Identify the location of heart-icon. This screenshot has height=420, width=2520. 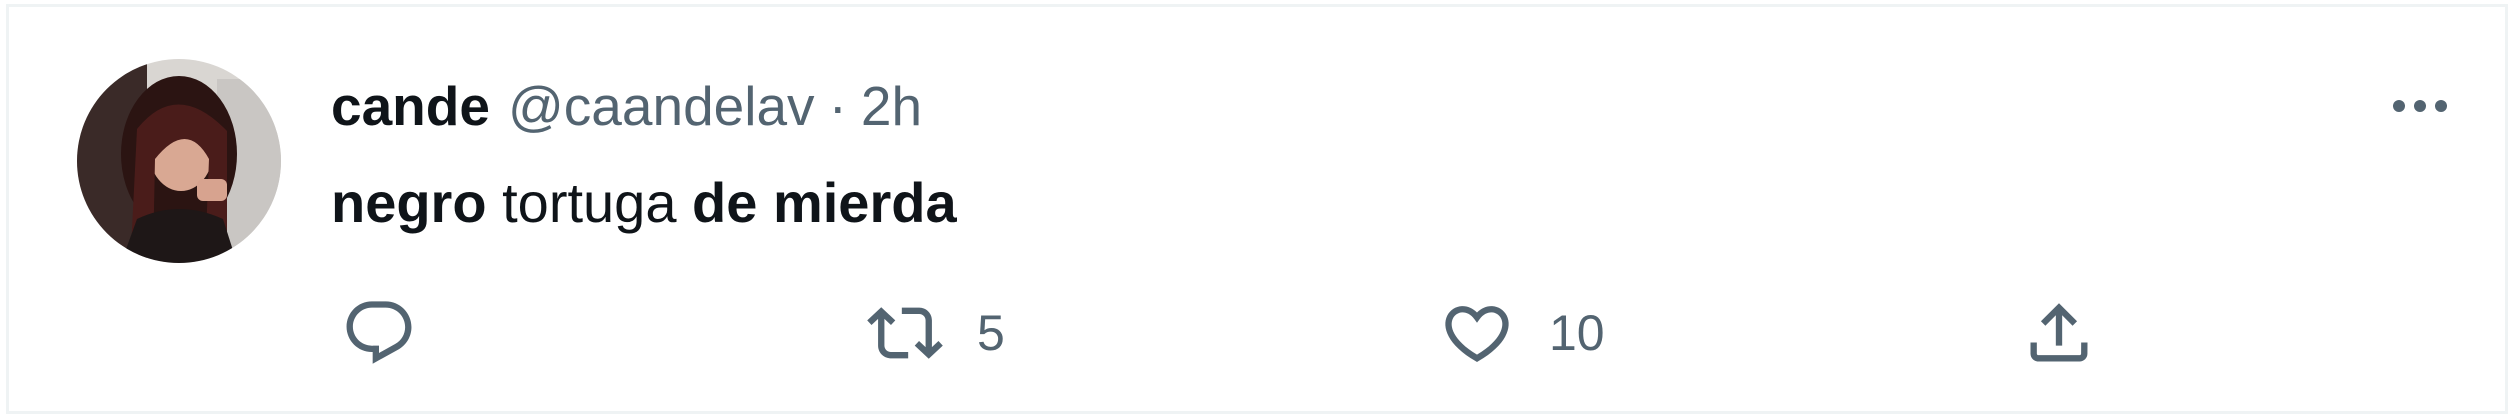
(1477, 334).